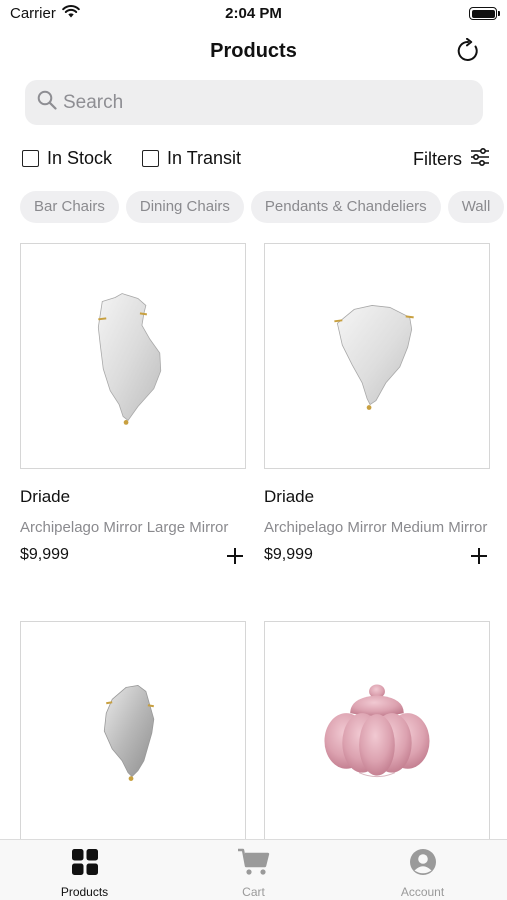 The width and height of the screenshot is (507, 900). I want to click on sliders-icon, so click(480, 159).